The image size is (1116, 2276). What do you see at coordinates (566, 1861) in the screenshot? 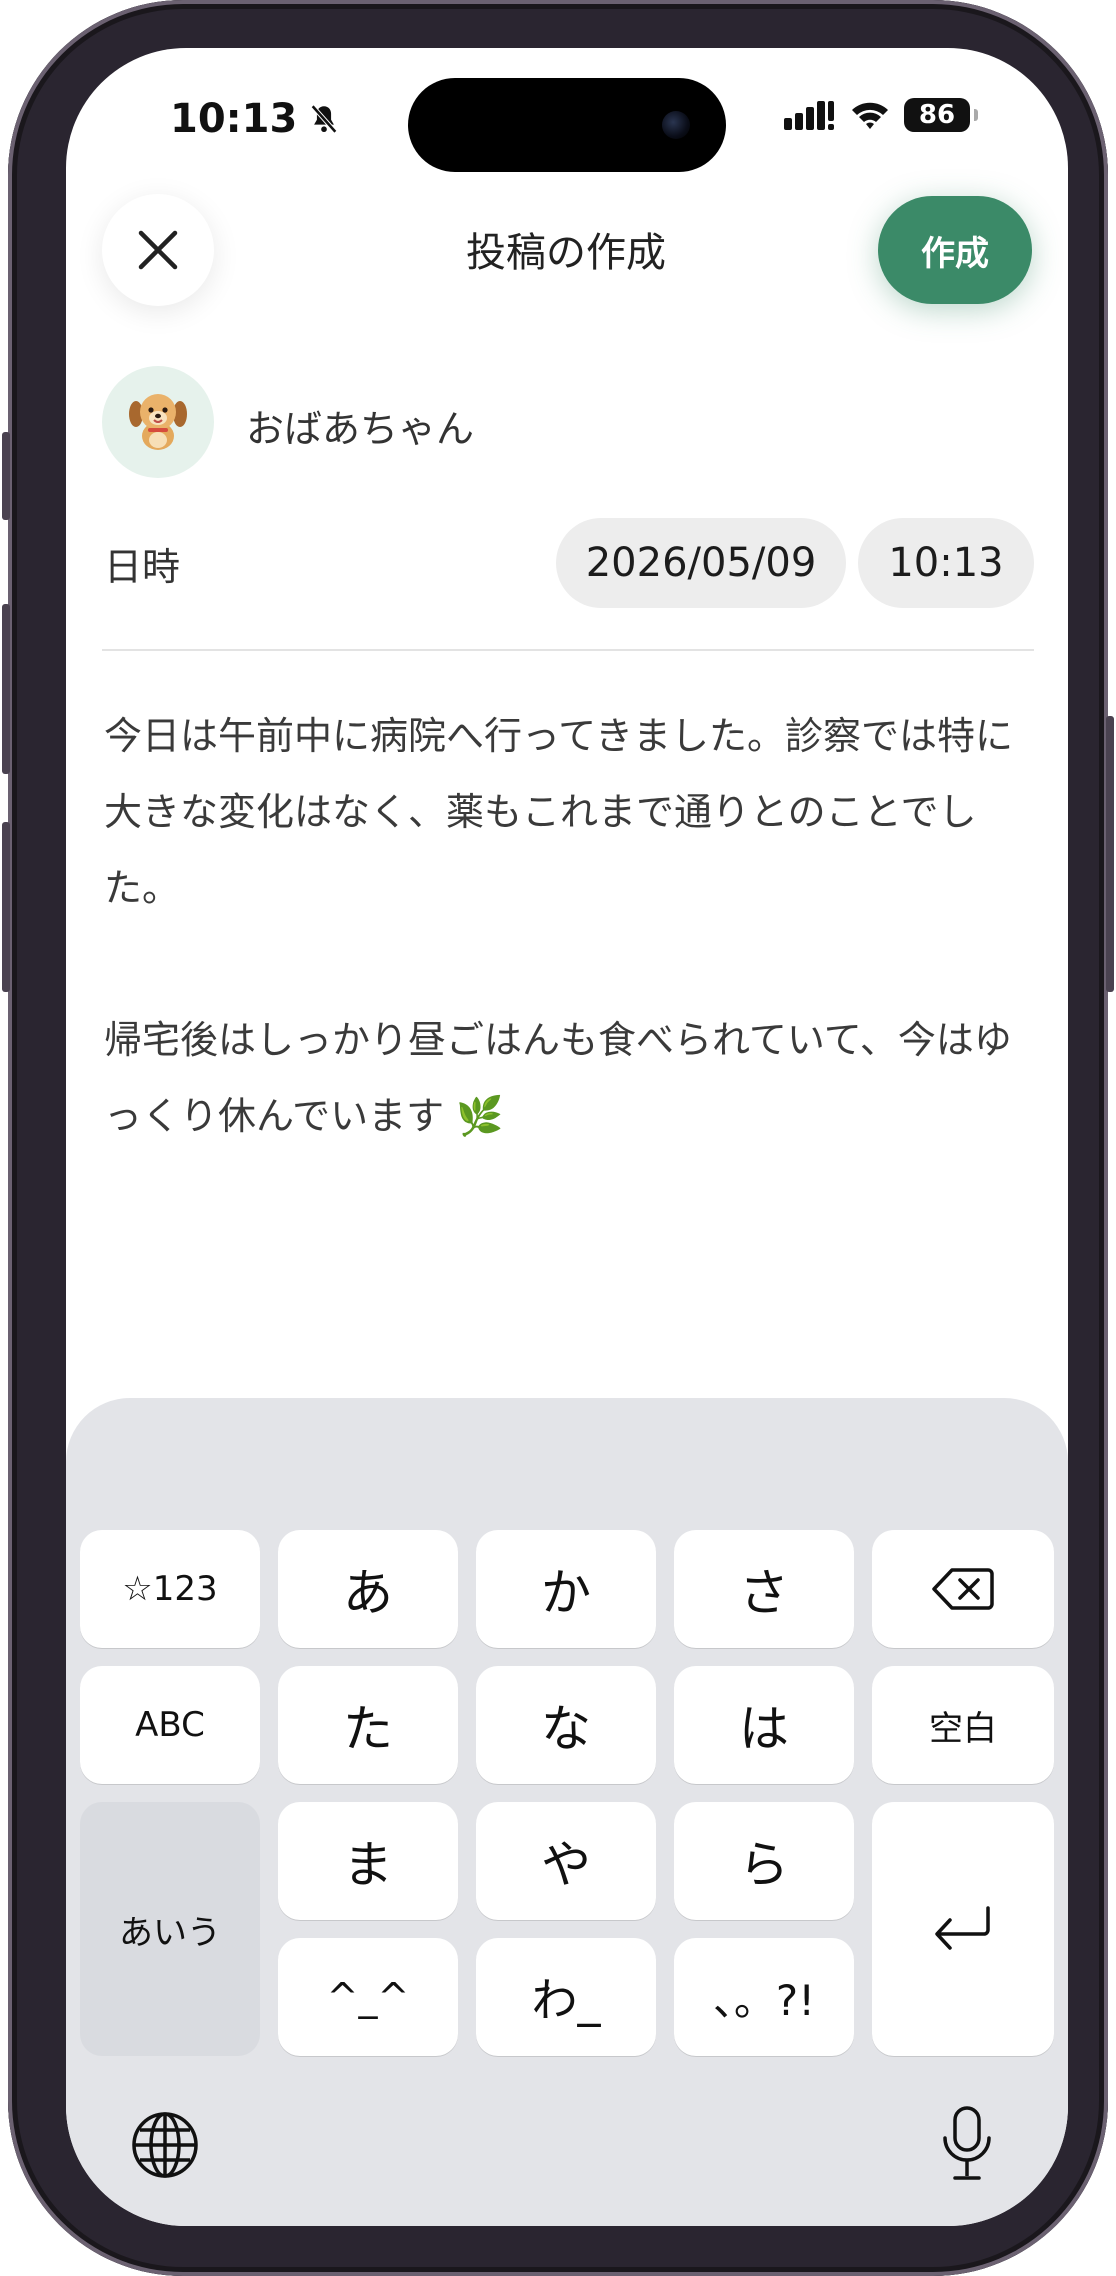
I see `key-ya: や` at bounding box center [566, 1861].